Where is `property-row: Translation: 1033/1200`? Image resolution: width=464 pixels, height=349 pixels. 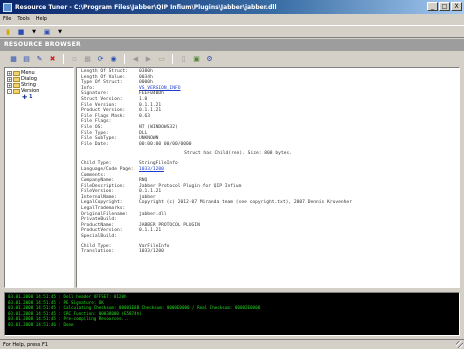 property-row: Translation: 1033/1200 is located at coordinates (268, 252).